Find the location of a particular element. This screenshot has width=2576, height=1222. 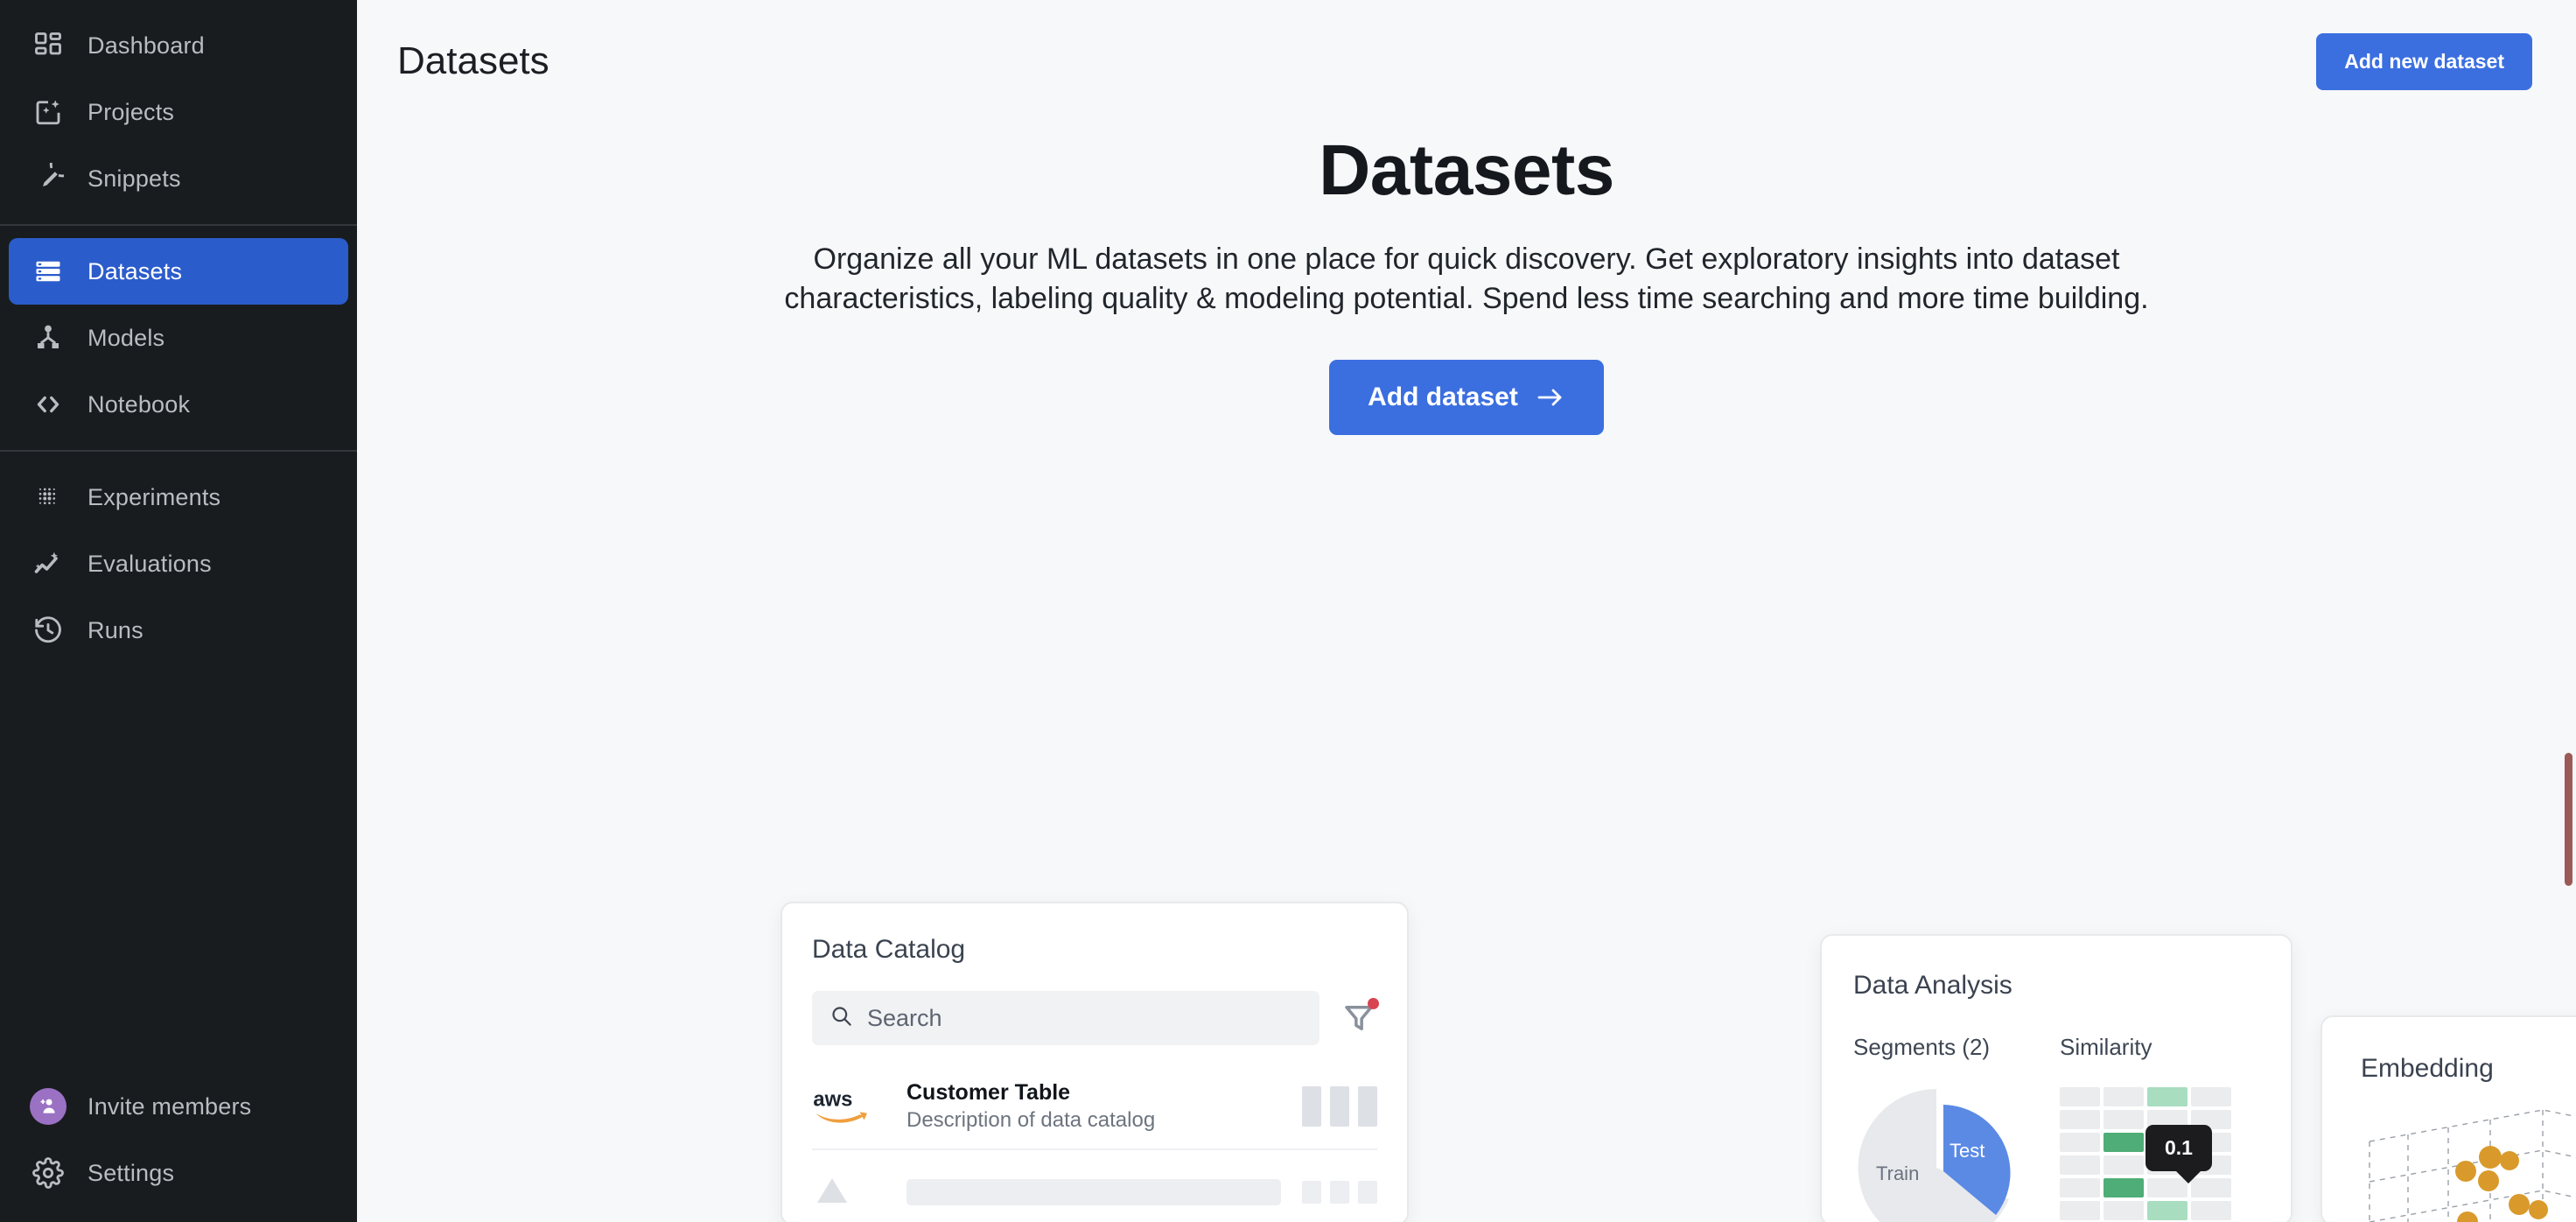

sidebar-item-label: Models is located at coordinates (126, 337).